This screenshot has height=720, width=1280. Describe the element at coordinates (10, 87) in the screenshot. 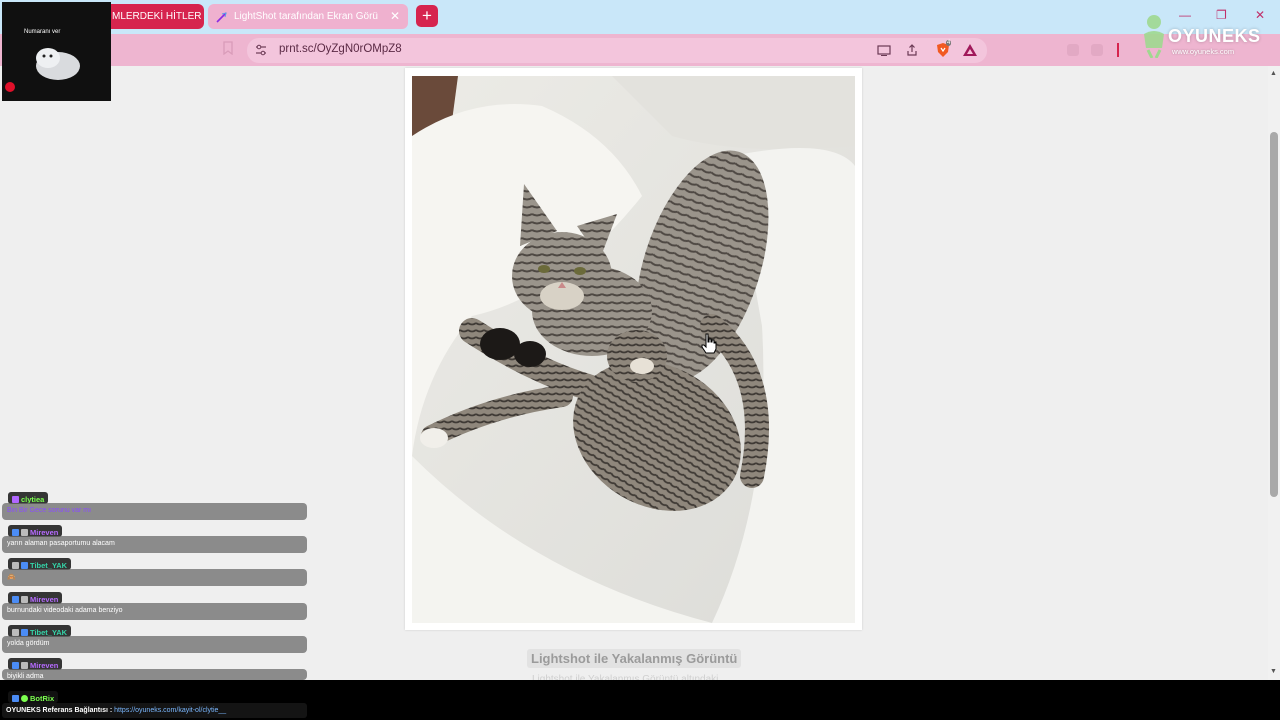

I see `record-indicator` at that location.